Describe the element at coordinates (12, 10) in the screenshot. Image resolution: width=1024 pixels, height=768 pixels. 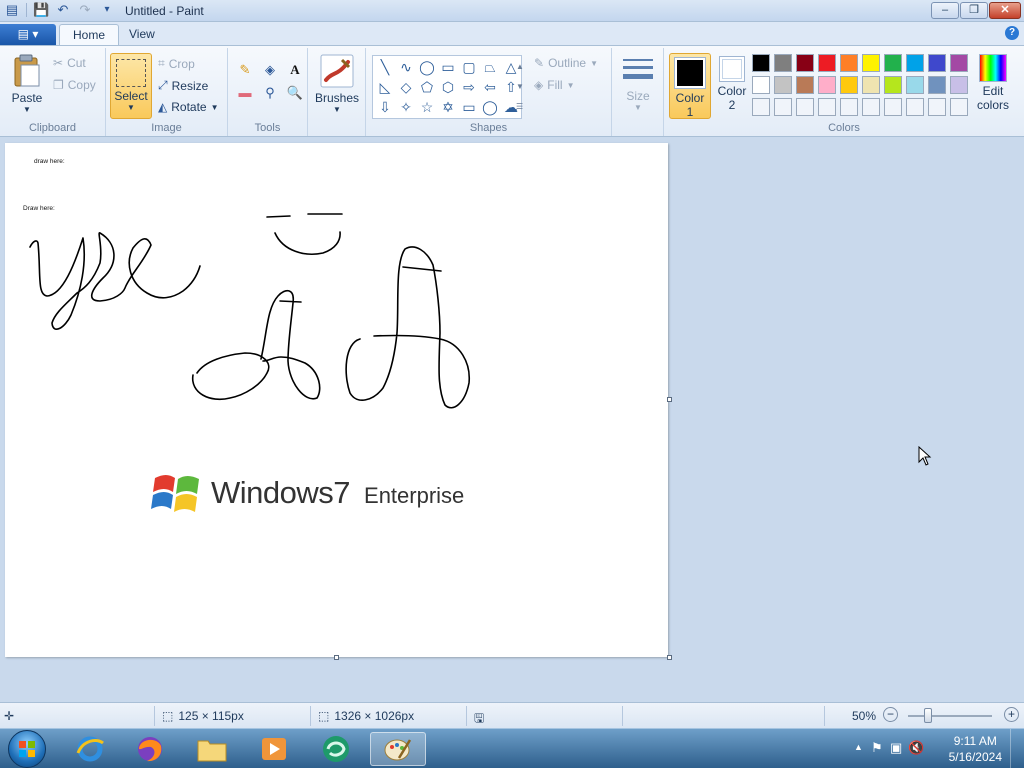
I see `paint-app-icon: ▤` at that location.